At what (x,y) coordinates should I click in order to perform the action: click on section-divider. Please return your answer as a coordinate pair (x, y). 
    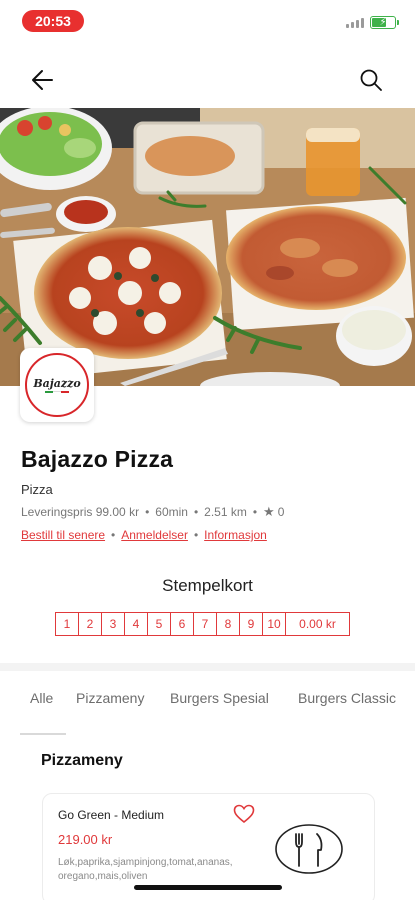
    Looking at the image, I should click on (207, 667).